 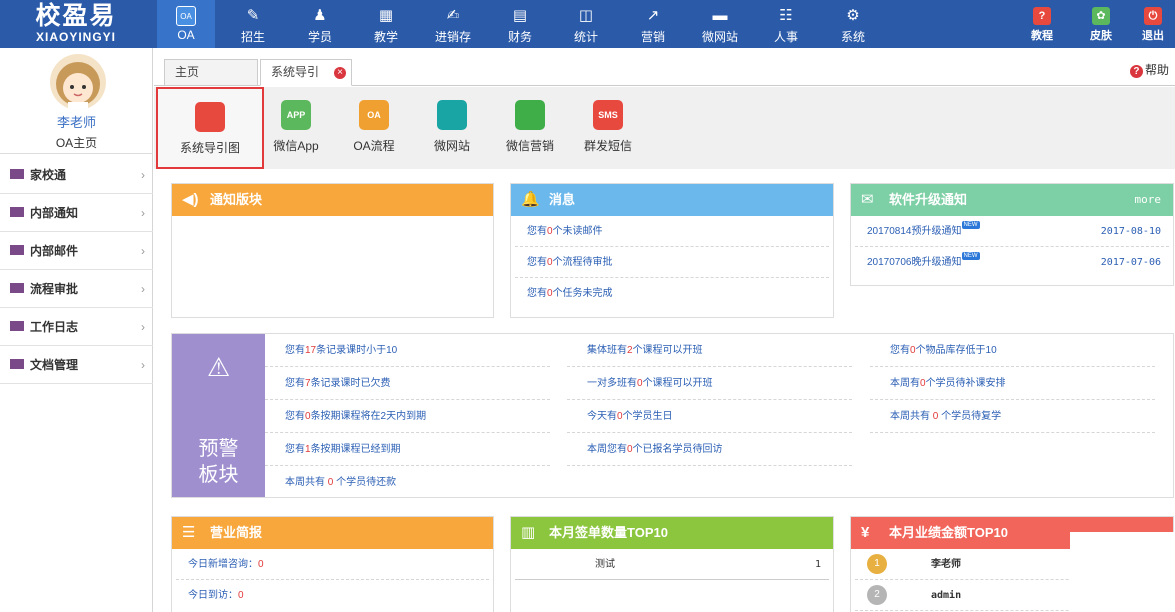 I want to click on quick-wechat-app: APP 微信App, so click(x=296, y=128).